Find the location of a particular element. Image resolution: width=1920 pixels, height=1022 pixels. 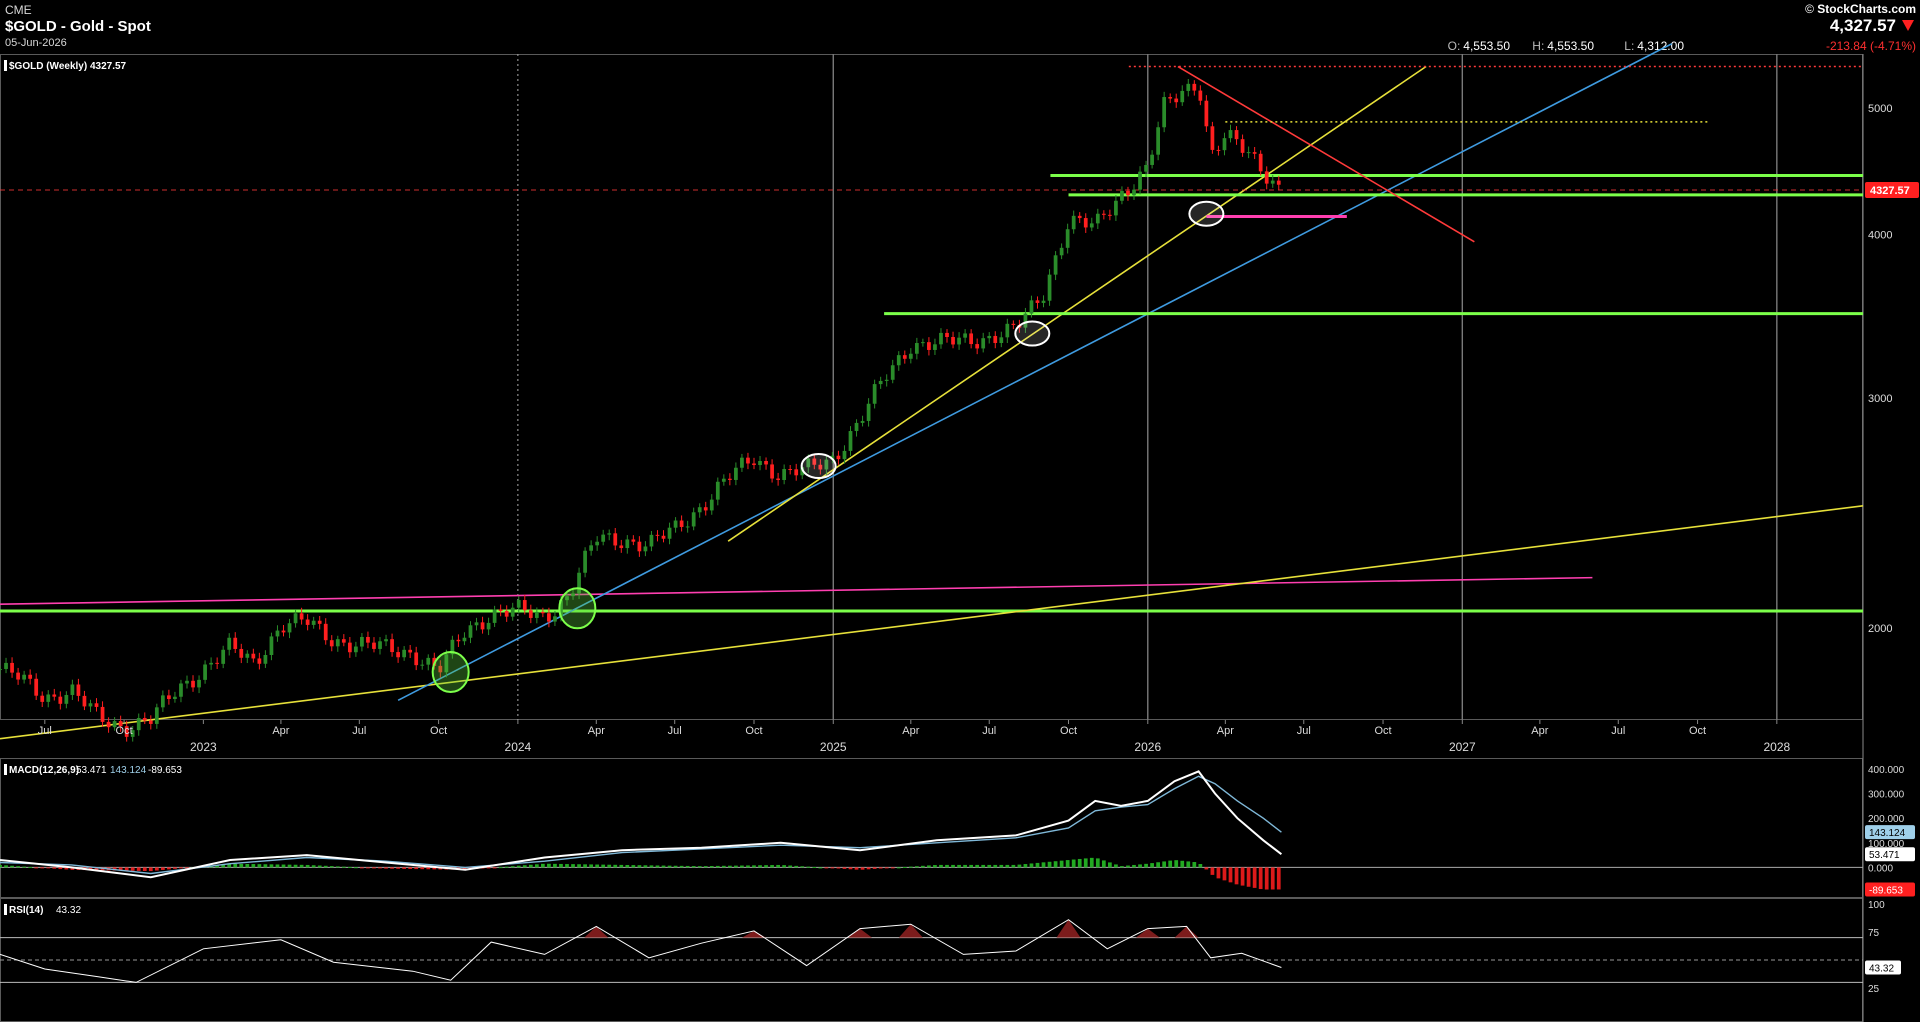

macd-tick-label: 400.000 is located at coordinates (1886, 770).